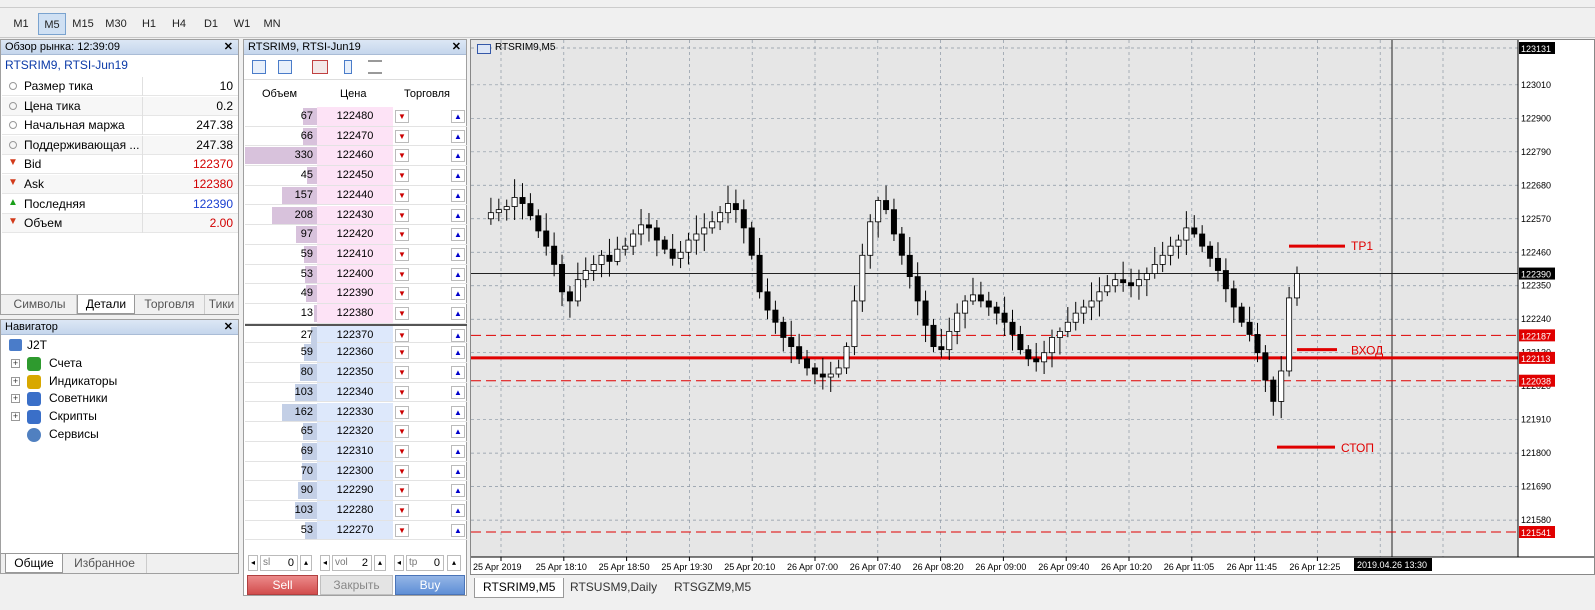 Image resolution: width=1595 pixels, height=610 pixels. Describe the element at coordinates (21, 24) in the screenshot. I see `timeframe-button-m1: M1` at that location.